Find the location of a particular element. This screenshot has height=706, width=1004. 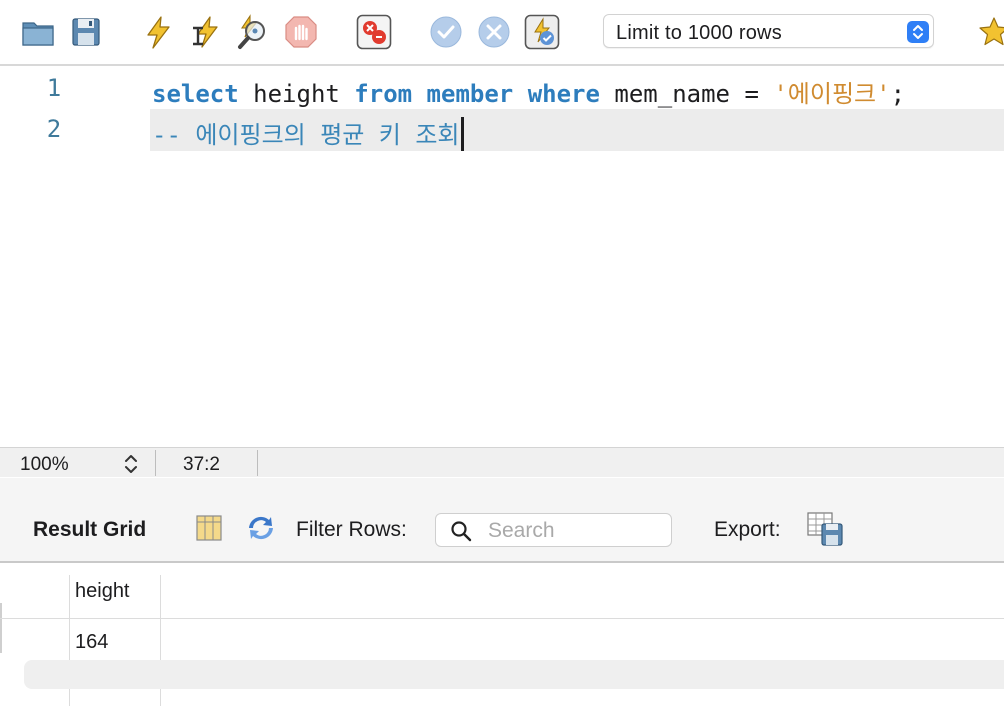

editor-line-current: 2 -- 에이핑크의 평균 키 조회 is located at coordinates (502, 130).